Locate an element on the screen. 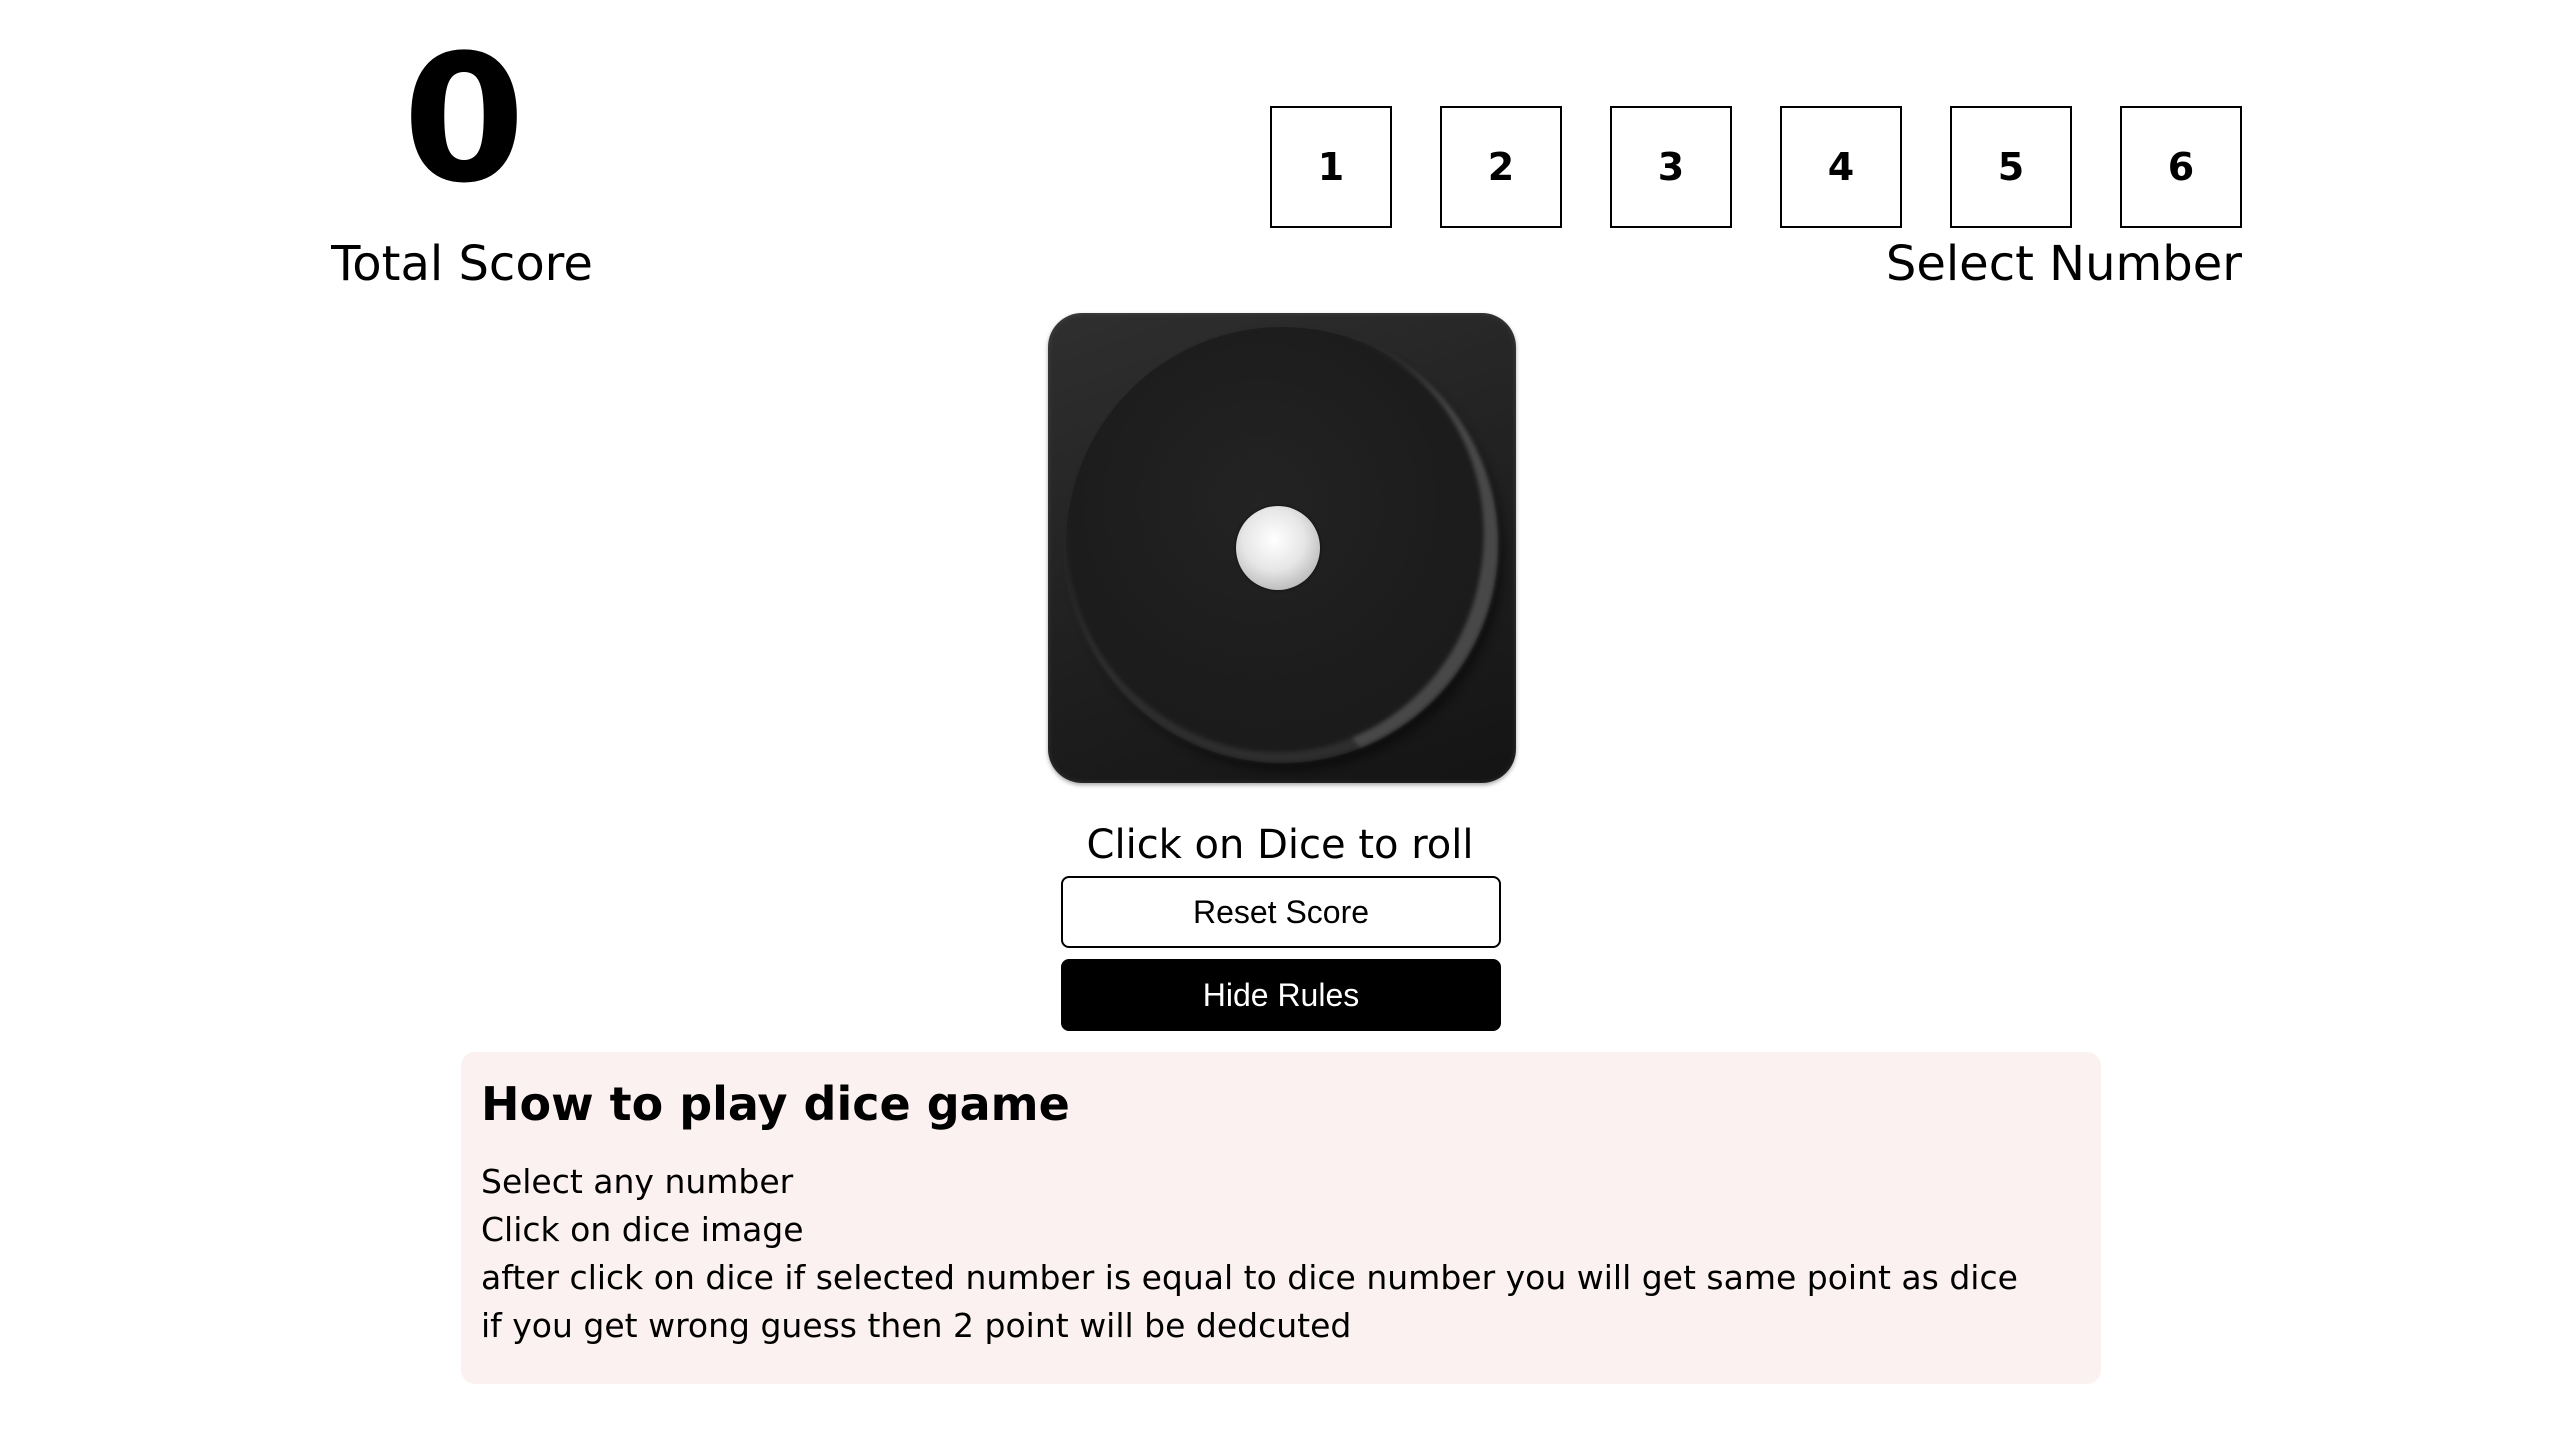 Image resolution: width=2560 pixels, height=1440 pixels. total-score-label: Total Score is located at coordinates (462, 264).